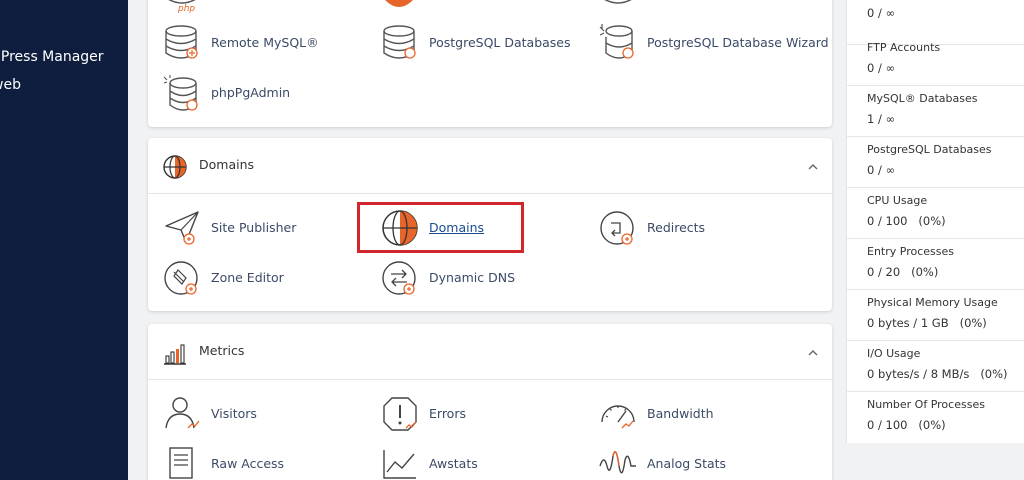 The width and height of the screenshot is (1024, 480). What do you see at coordinates (490, 166) in the screenshot?
I see `domains-panel-header: Domains` at bounding box center [490, 166].